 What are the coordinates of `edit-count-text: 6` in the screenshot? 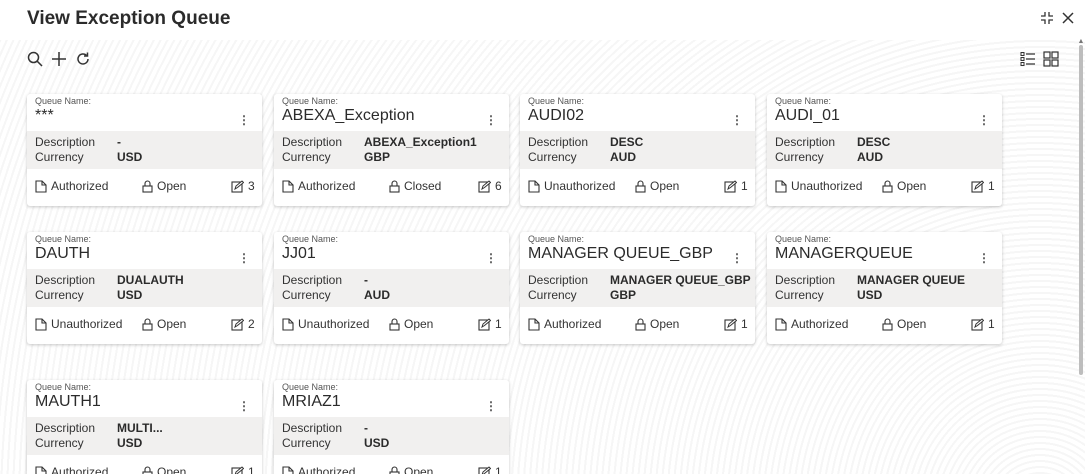 It's located at (498, 186).